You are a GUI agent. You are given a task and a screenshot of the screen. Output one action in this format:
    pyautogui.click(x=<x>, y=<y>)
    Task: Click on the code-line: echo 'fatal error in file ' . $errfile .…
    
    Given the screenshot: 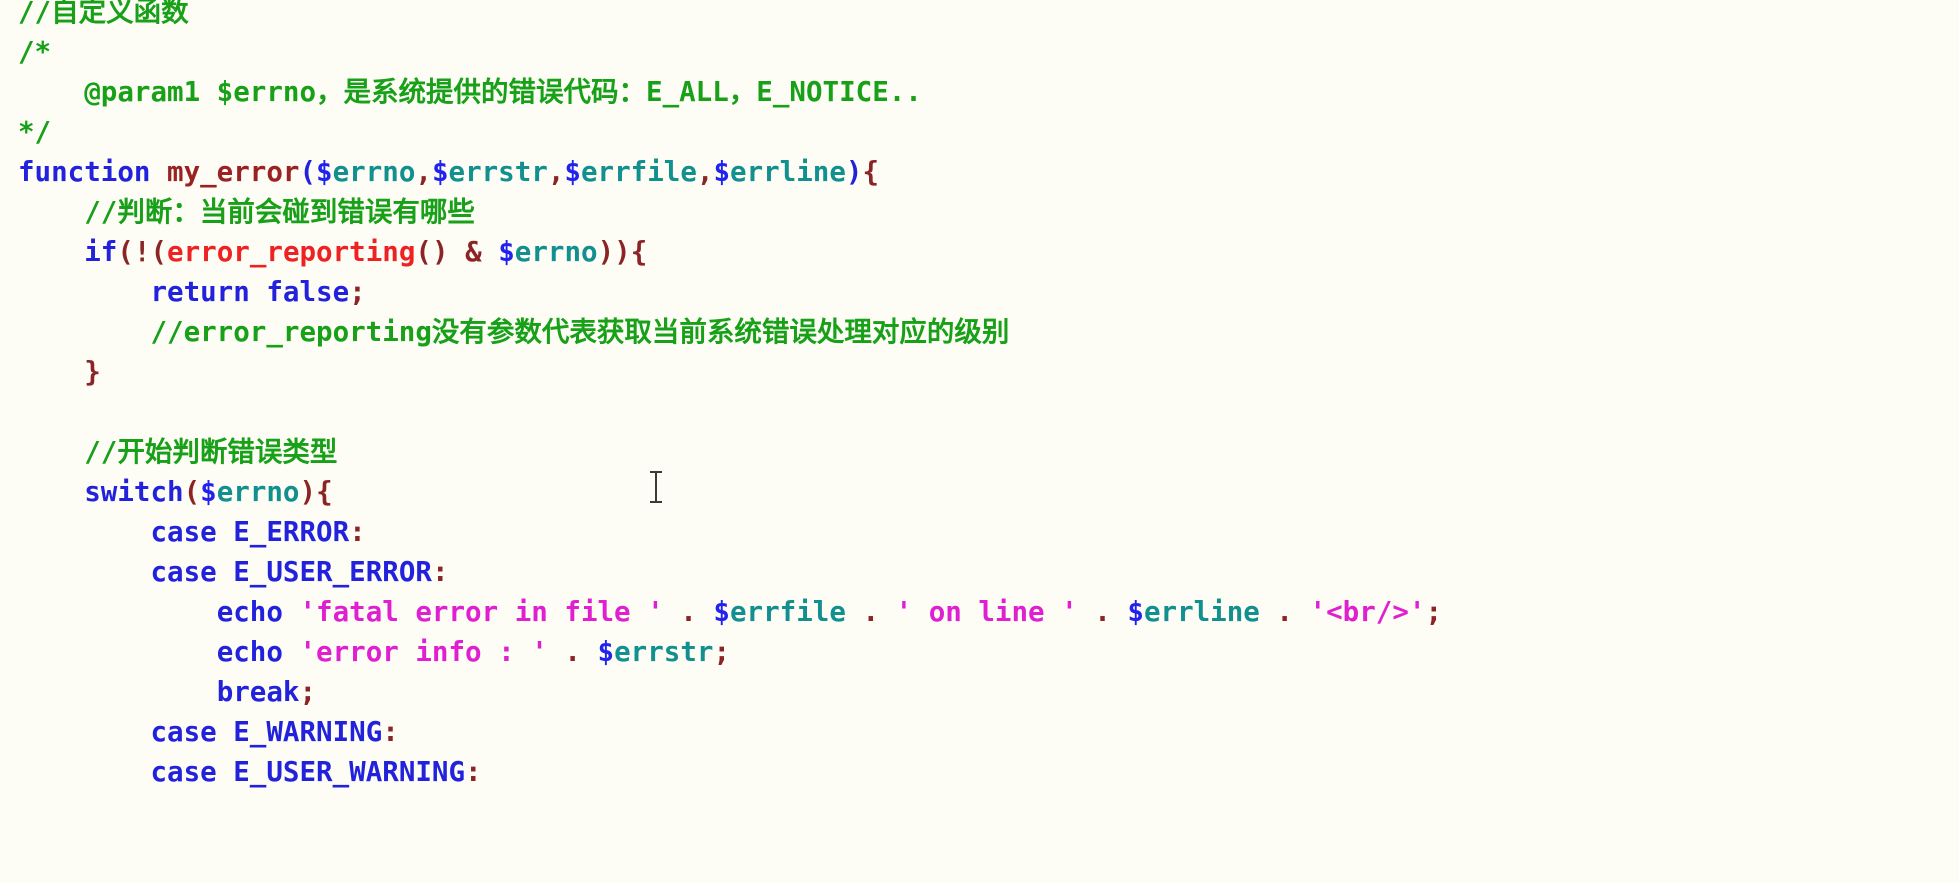 What is the action you would take?
    pyautogui.click(x=979, y=612)
    